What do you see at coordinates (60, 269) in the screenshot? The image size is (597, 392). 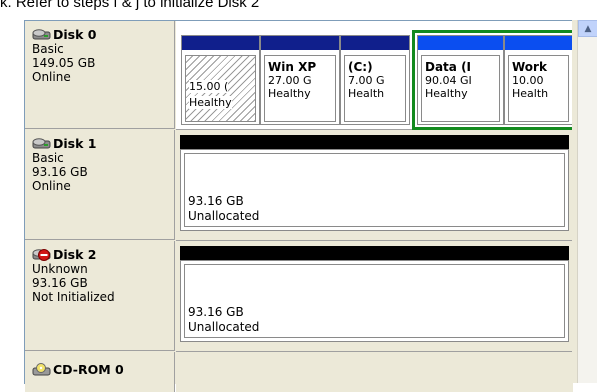 I see `disk-type: Unknown` at bounding box center [60, 269].